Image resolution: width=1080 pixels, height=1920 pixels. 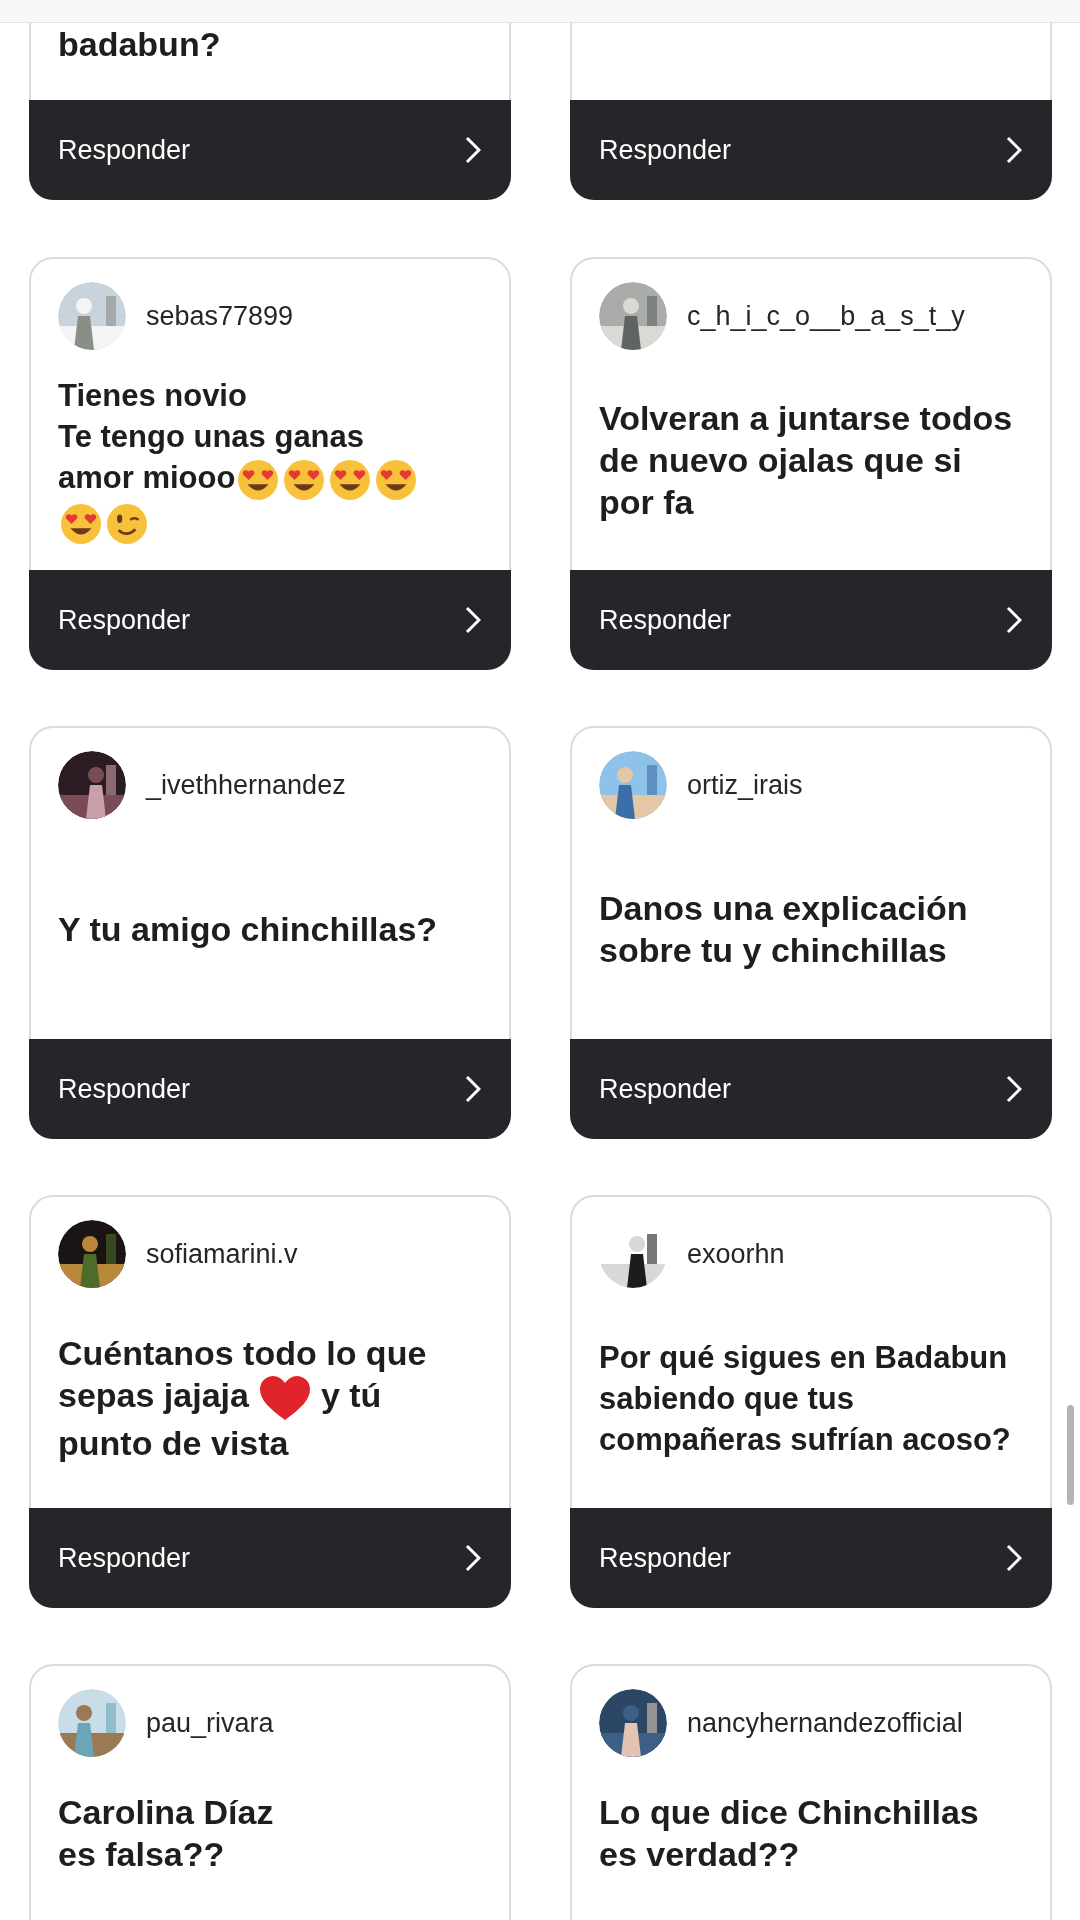 I want to click on username: sofiamarini.v, so click(x=222, y=1254).